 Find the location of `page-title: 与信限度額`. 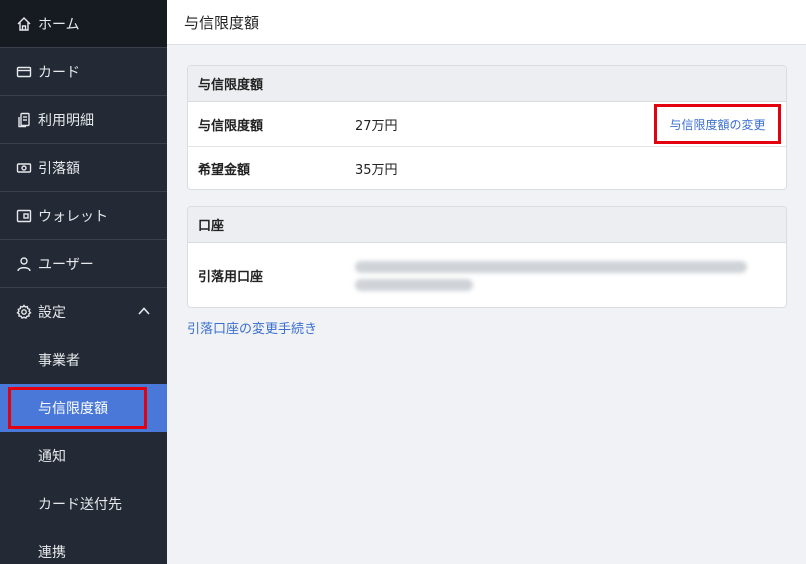

page-title: 与信限度額 is located at coordinates (222, 22).